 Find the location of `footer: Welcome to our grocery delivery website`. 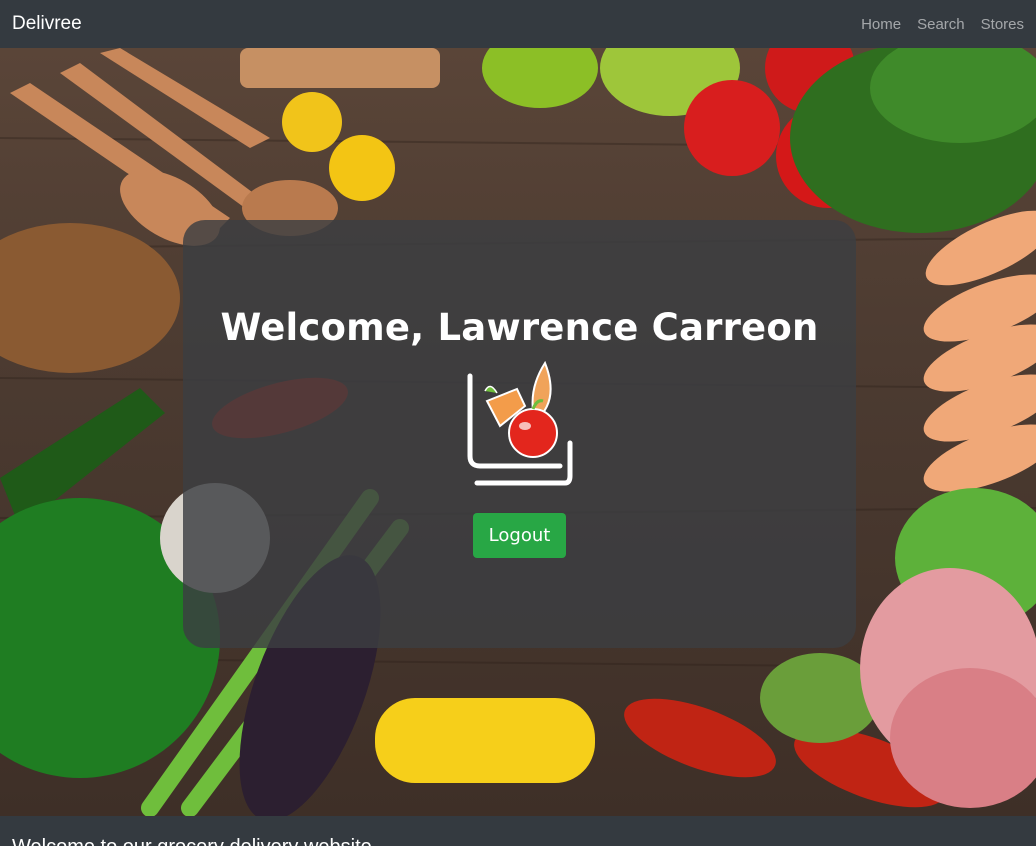

footer: Welcome to our grocery delivery website is located at coordinates (518, 831).